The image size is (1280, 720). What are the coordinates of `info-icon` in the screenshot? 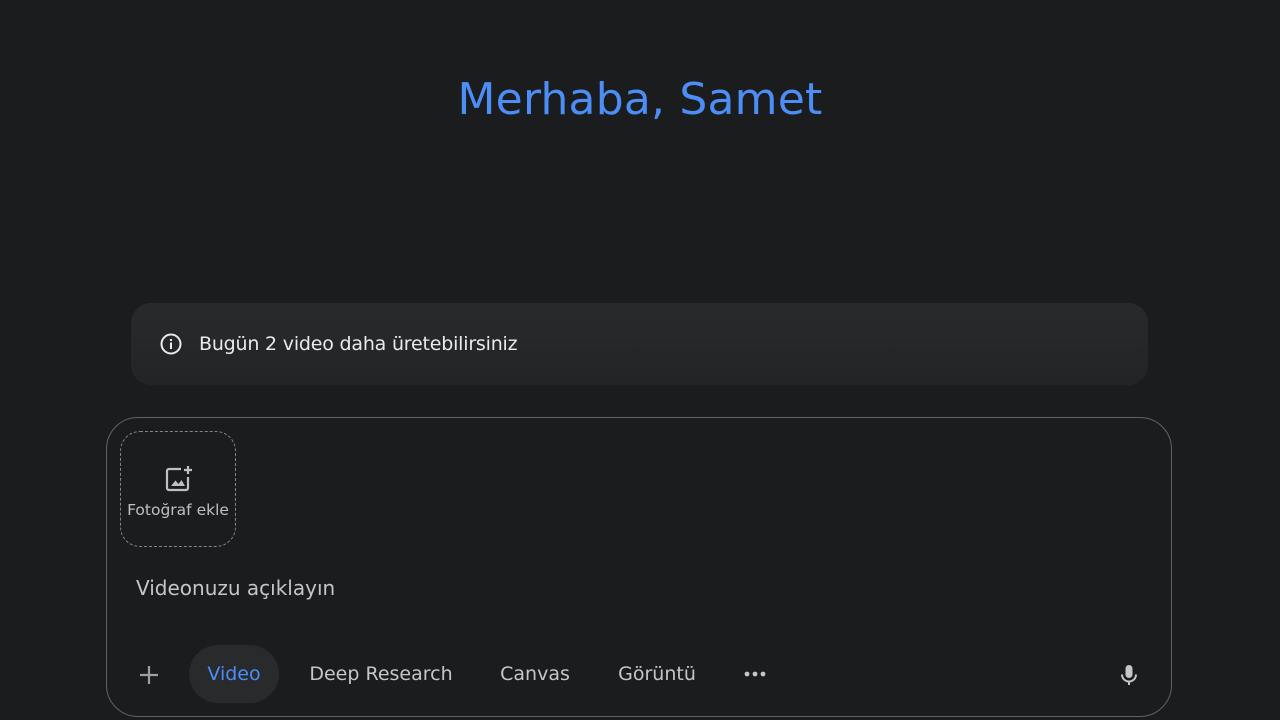 It's located at (171, 344).